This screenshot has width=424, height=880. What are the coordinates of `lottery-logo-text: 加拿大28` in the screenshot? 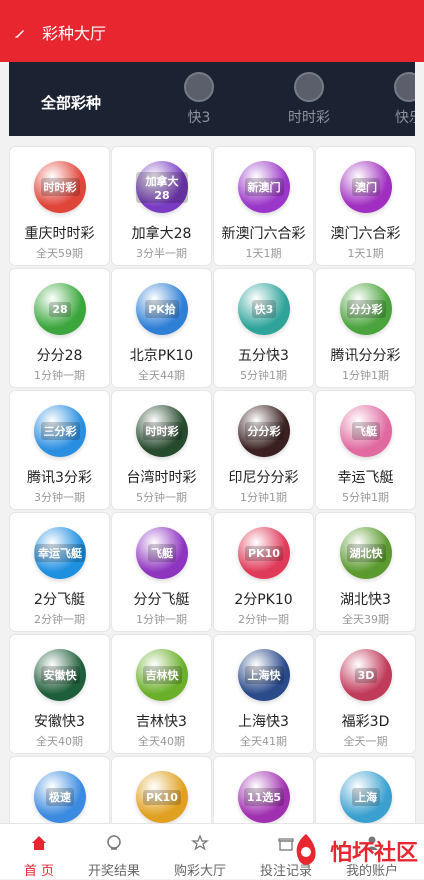 It's located at (162, 187).